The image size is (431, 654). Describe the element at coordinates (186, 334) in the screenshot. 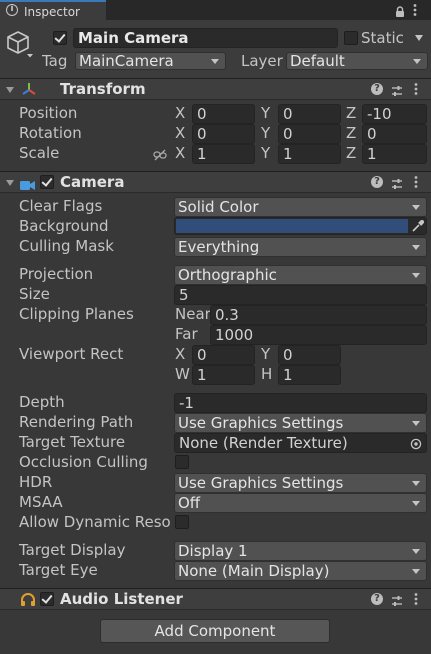

I see `far-label: Far` at that location.